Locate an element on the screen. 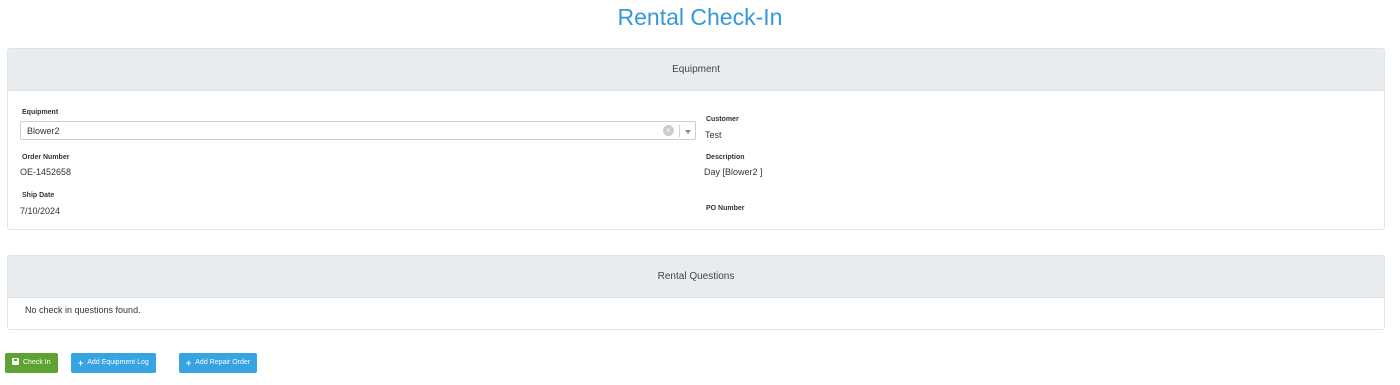 The width and height of the screenshot is (1400, 385). customer-value: Test is located at coordinates (713, 135).